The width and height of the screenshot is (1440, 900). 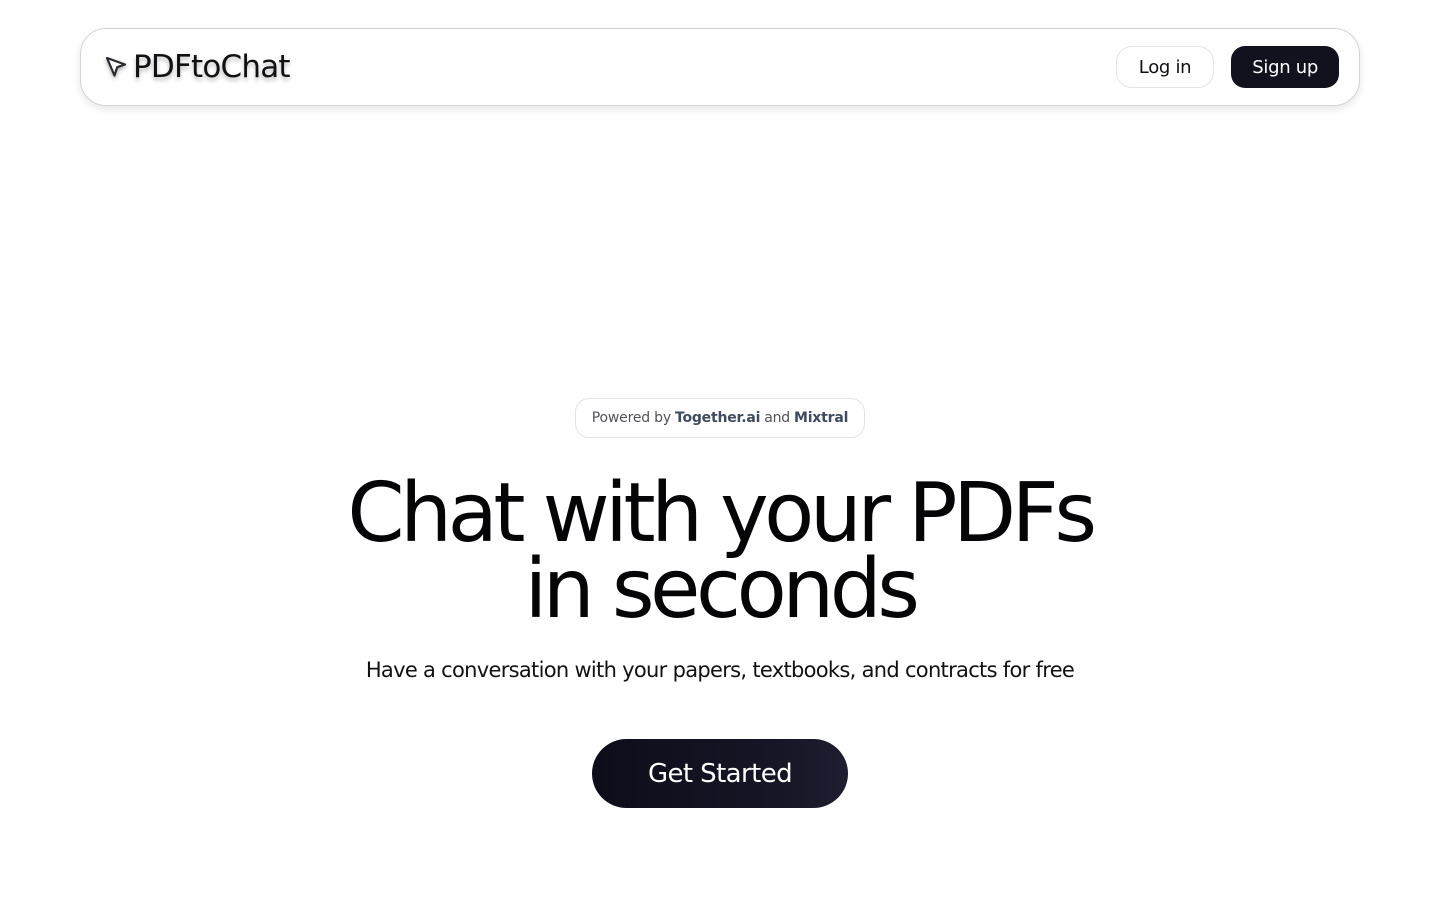 I want to click on nav-actions: Log in Sign up, so click(x=1227, y=67).